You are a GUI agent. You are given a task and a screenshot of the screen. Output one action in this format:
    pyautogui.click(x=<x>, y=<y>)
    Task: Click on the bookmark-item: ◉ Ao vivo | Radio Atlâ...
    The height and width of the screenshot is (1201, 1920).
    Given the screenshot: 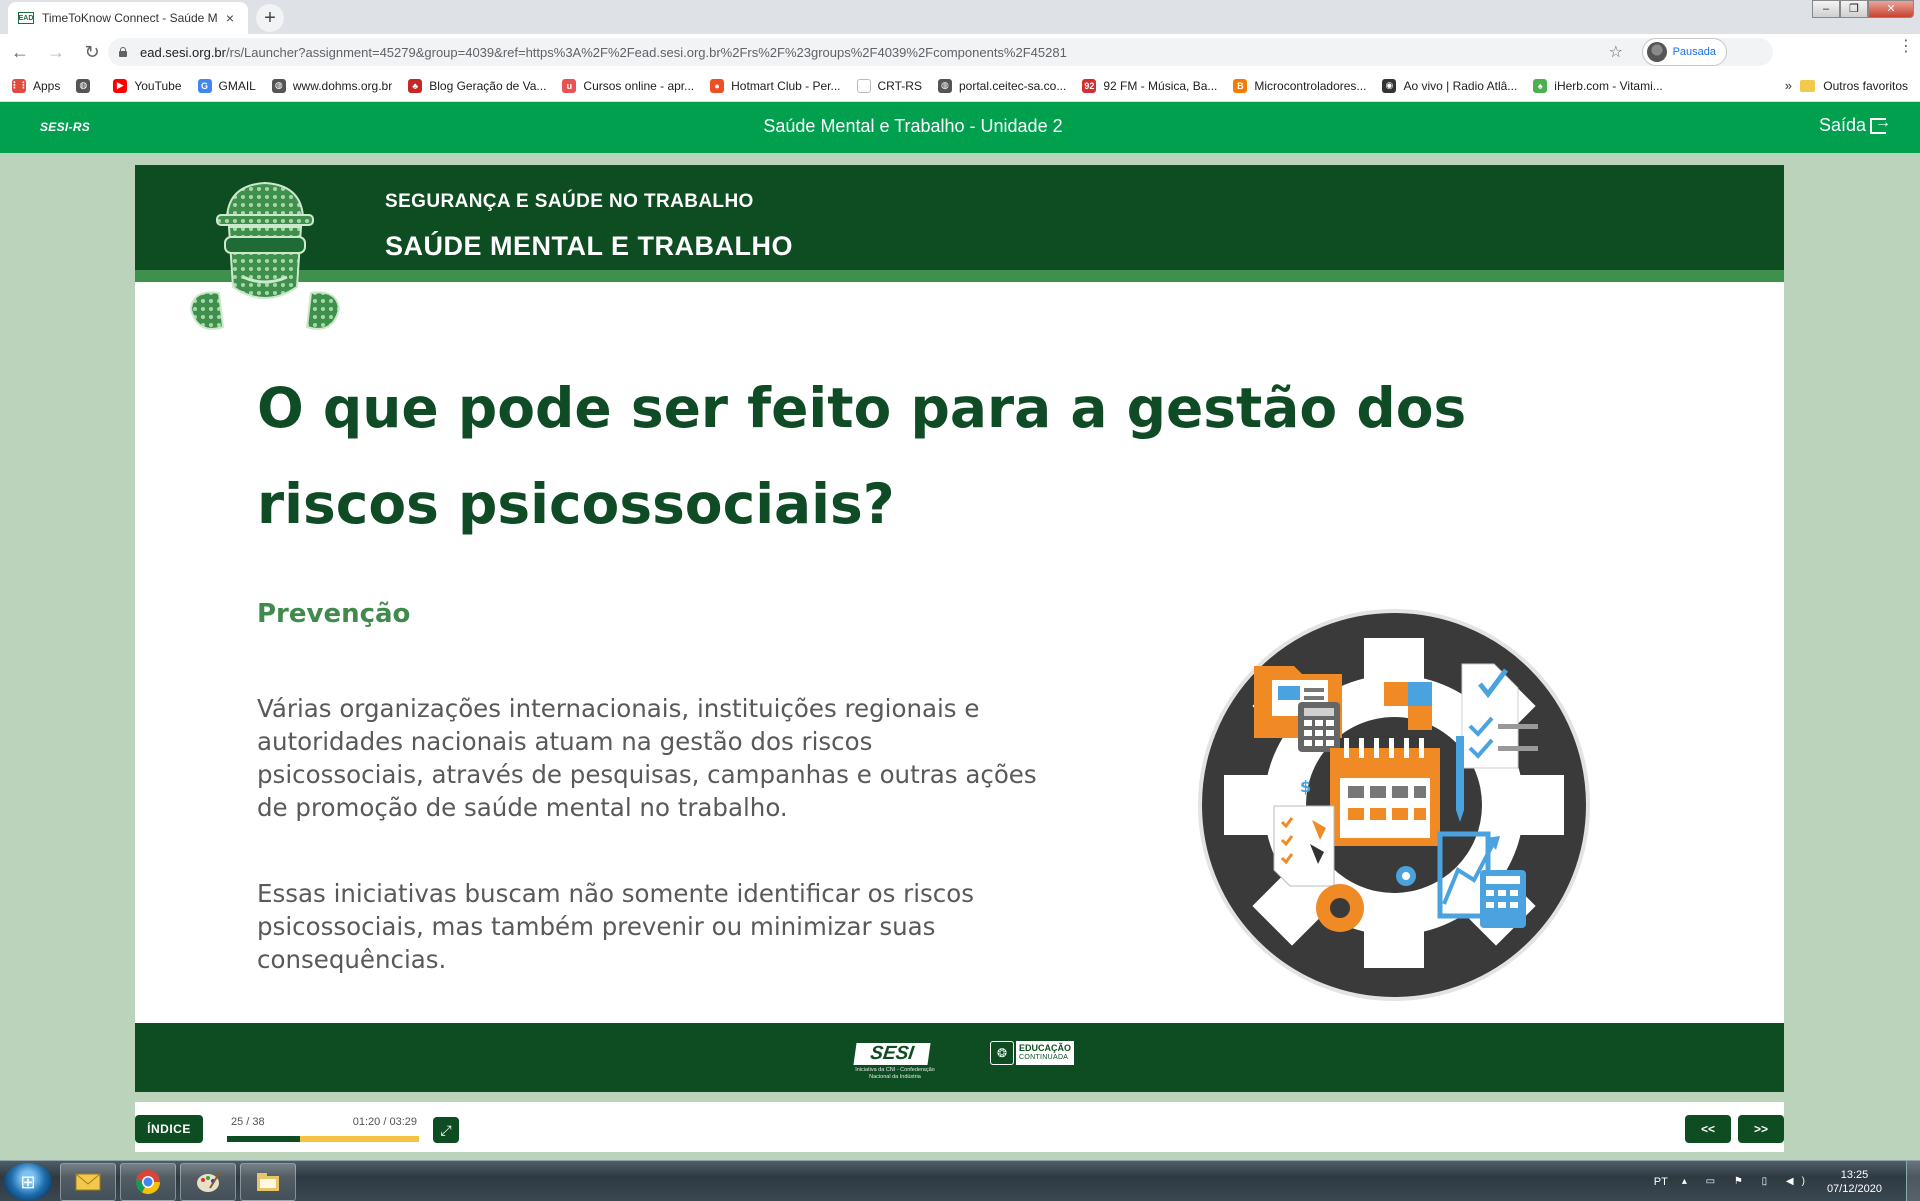 What is the action you would take?
    pyautogui.click(x=1450, y=85)
    